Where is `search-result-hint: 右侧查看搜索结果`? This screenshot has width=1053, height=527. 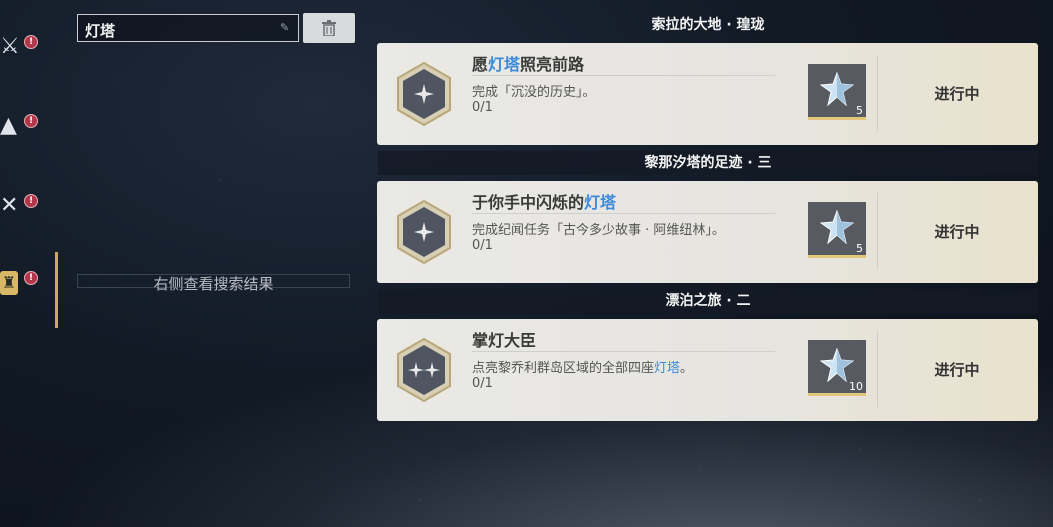
search-result-hint: 右侧查看搜索结果 is located at coordinates (213, 283).